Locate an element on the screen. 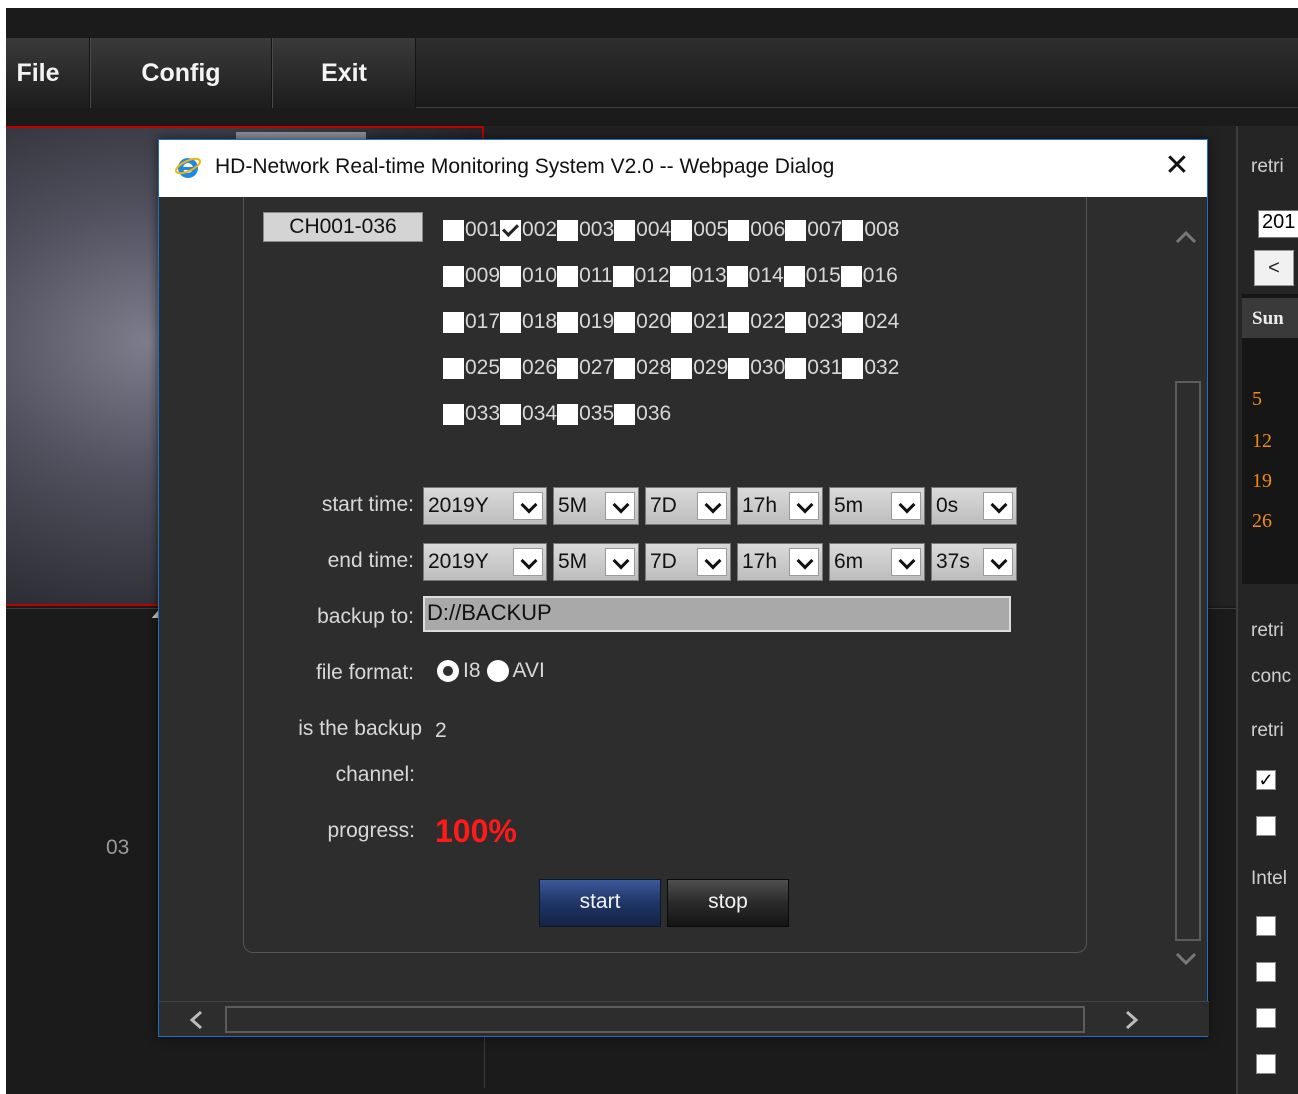 The image size is (1298, 1094). file-format-avi-radio is located at coordinates (497, 671).